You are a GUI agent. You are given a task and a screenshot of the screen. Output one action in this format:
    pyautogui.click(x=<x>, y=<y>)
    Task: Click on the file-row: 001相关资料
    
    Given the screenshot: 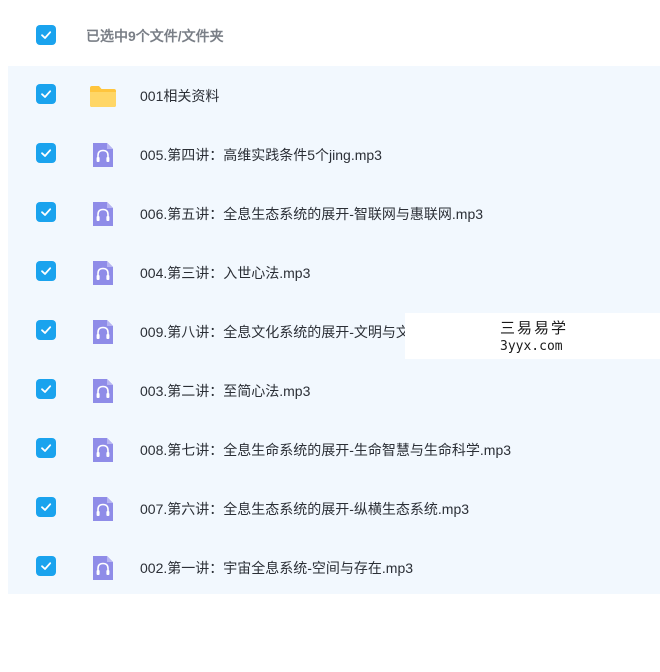 What is the action you would take?
    pyautogui.click(x=334, y=95)
    